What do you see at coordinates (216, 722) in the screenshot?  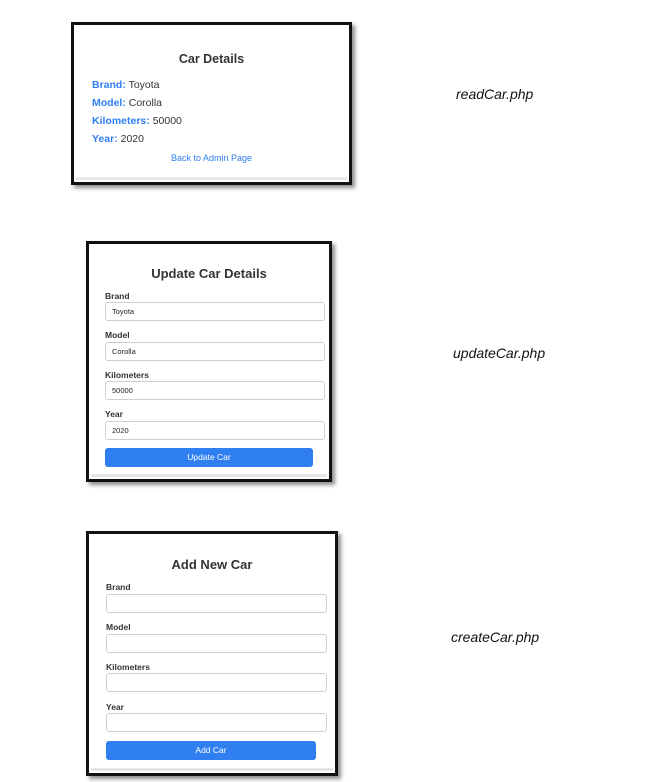 I see `create-year-input` at bounding box center [216, 722].